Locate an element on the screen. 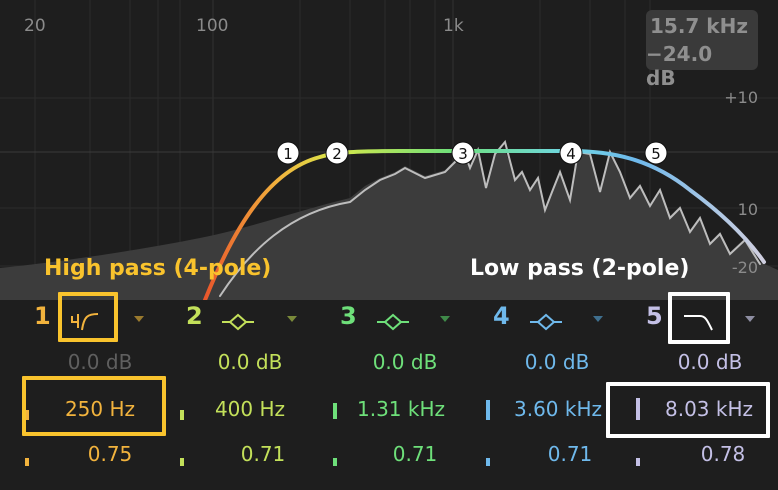 Image resolution: width=778 pixels, height=490 pixels. band-4-q: 0.71 is located at coordinates (570, 454).